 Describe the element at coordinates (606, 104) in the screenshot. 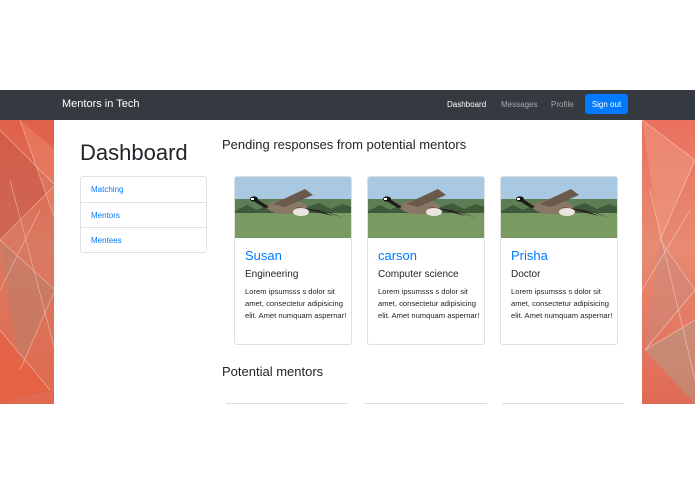

I see `sign-out-button: Sign out` at that location.